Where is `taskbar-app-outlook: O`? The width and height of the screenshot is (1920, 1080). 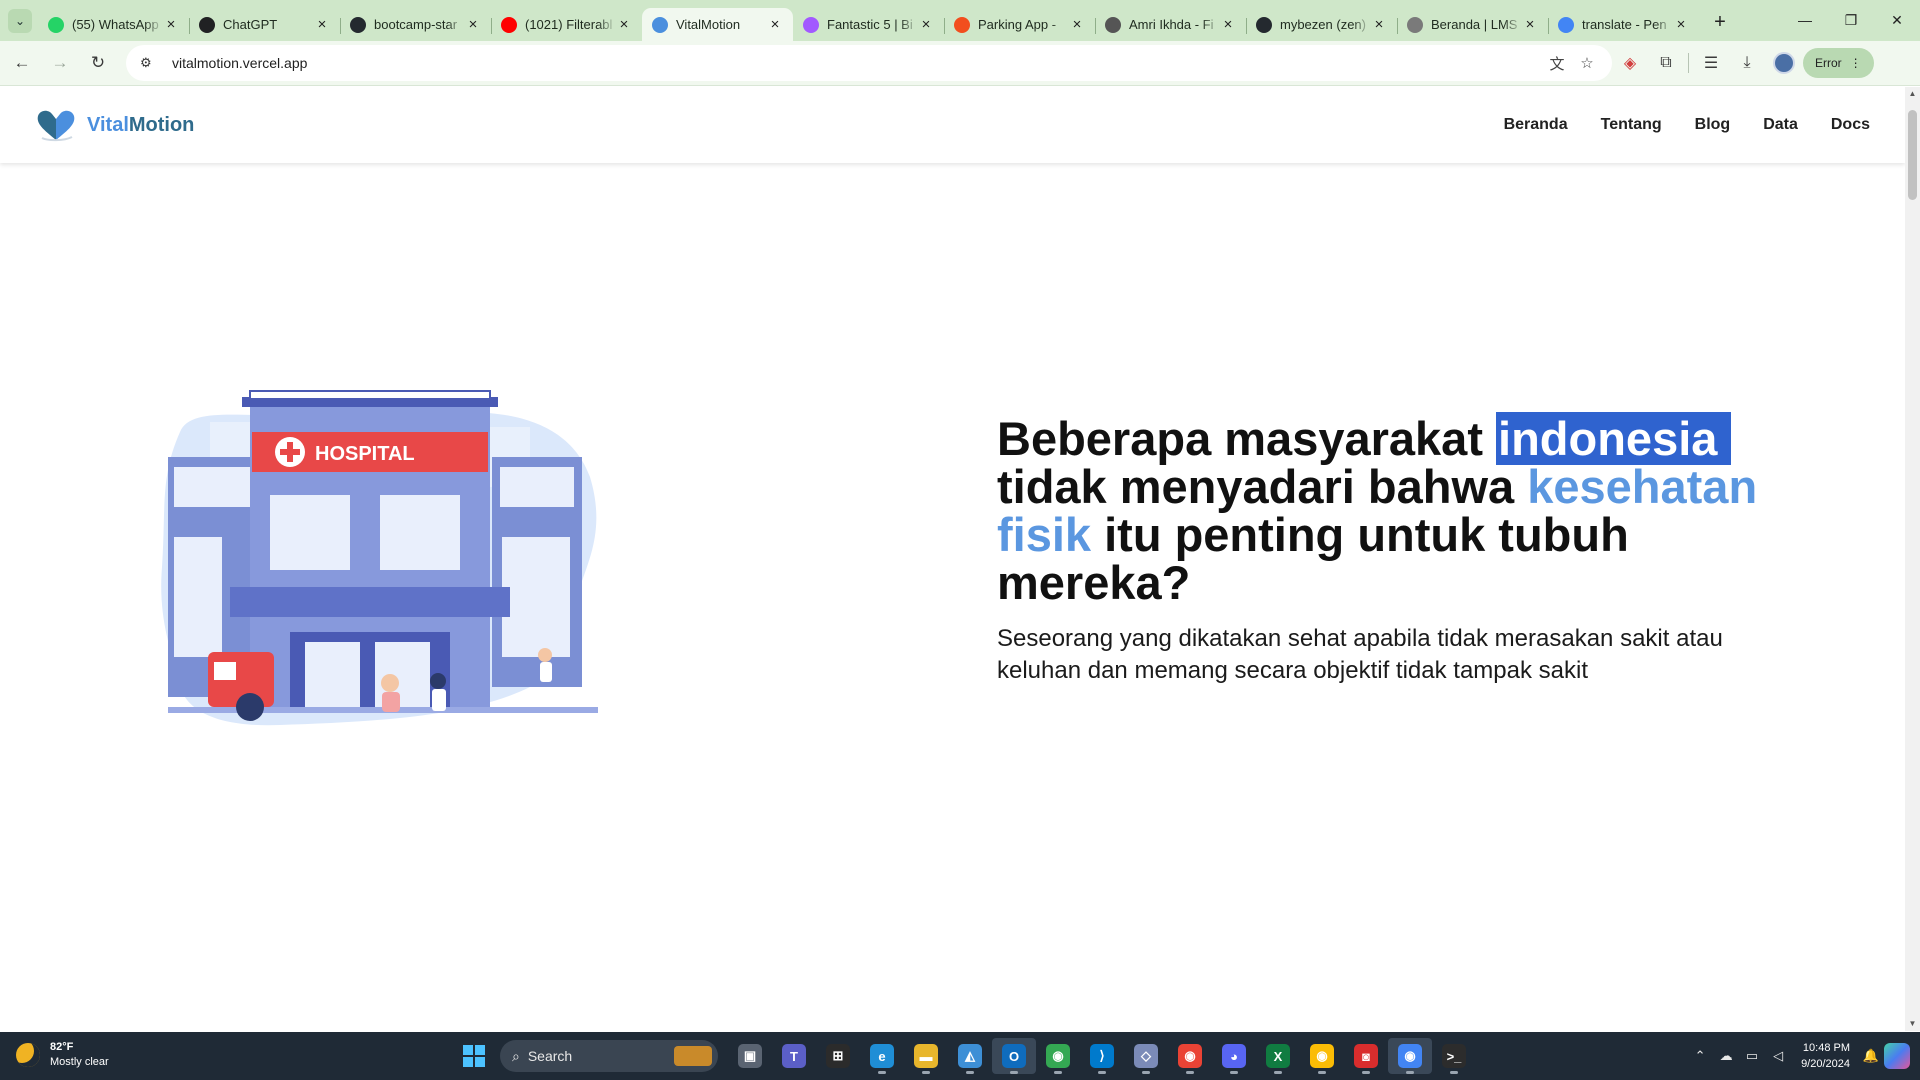 taskbar-app-outlook: O is located at coordinates (1014, 1056).